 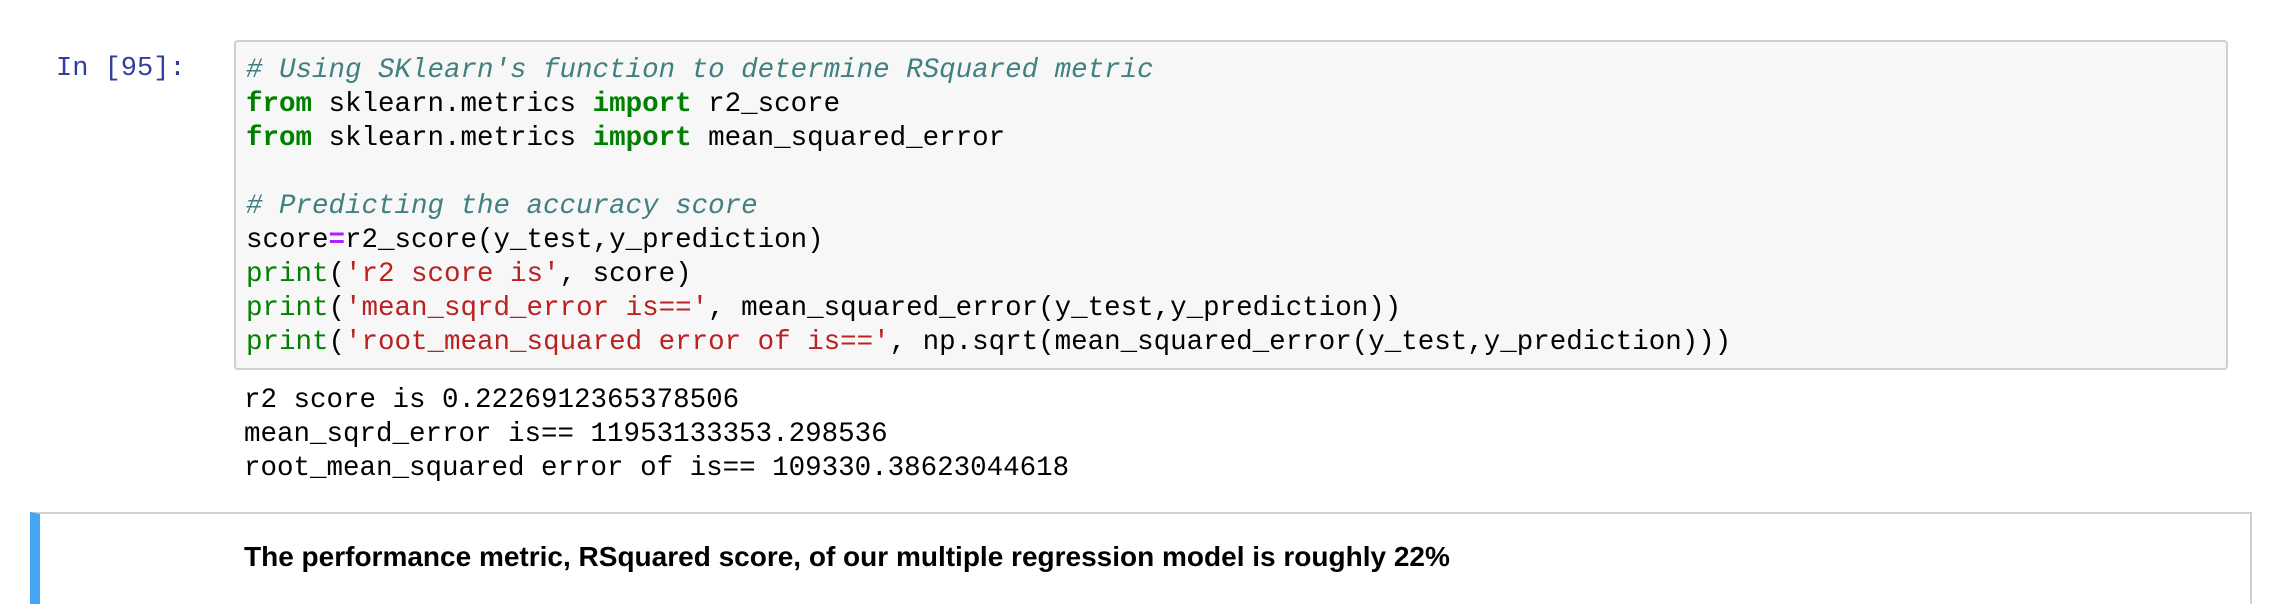 I want to click on code-line: # Predicting the accuracy score, so click(x=1236, y=207).